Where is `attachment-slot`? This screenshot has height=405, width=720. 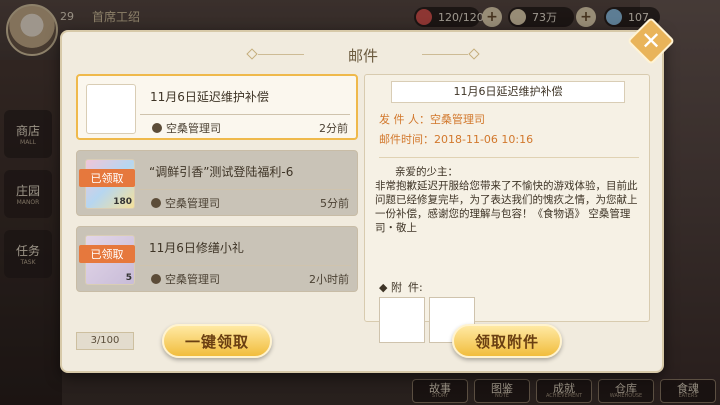 attachment-slot is located at coordinates (402, 320).